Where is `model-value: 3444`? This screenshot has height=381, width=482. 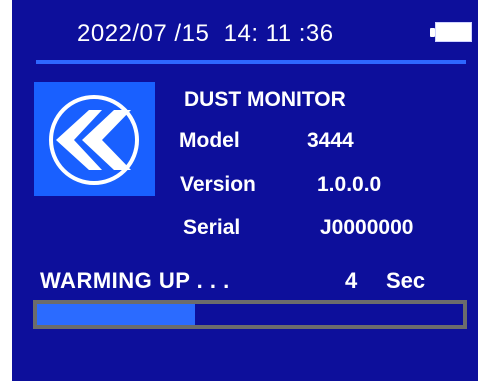 model-value: 3444 is located at coordinates (330, 140).